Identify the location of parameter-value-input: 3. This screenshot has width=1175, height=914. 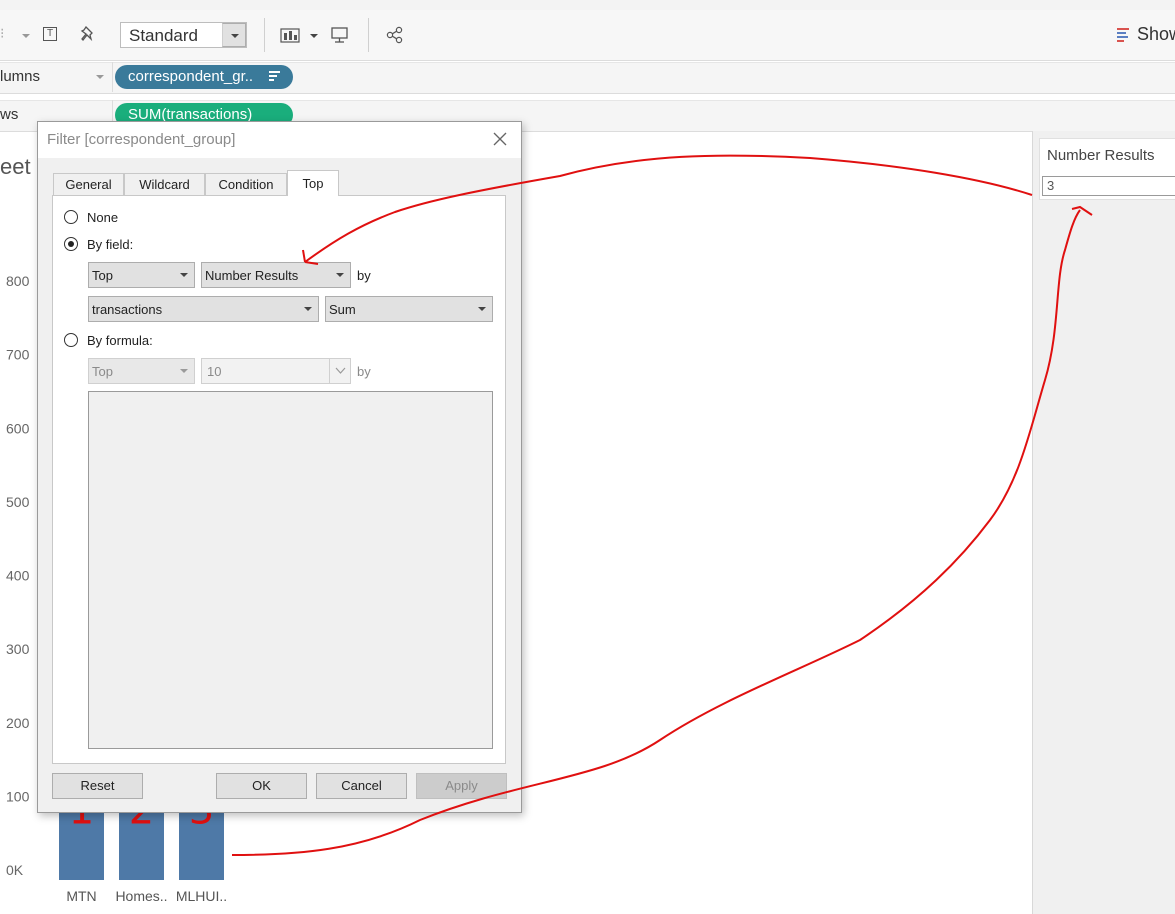
(1108, 186).